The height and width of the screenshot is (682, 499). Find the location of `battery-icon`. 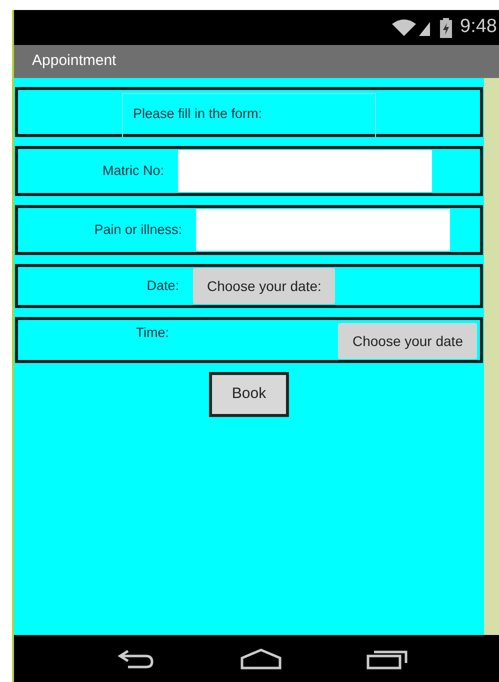

battery-icon is located at coordinates (446, 28).